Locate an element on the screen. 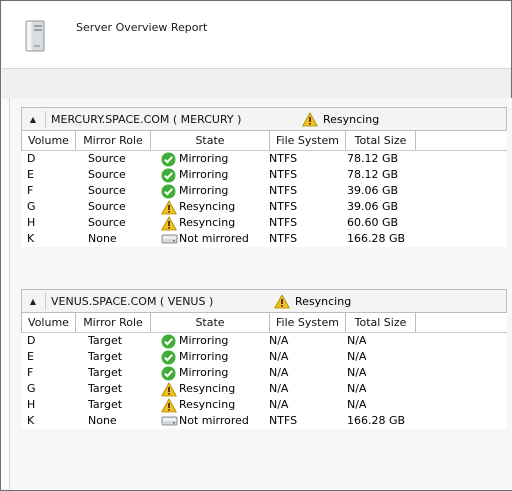 The image size is (512, 491). table-row: H Target Resyncing N/A N/A is located at coordinates (264, 405).